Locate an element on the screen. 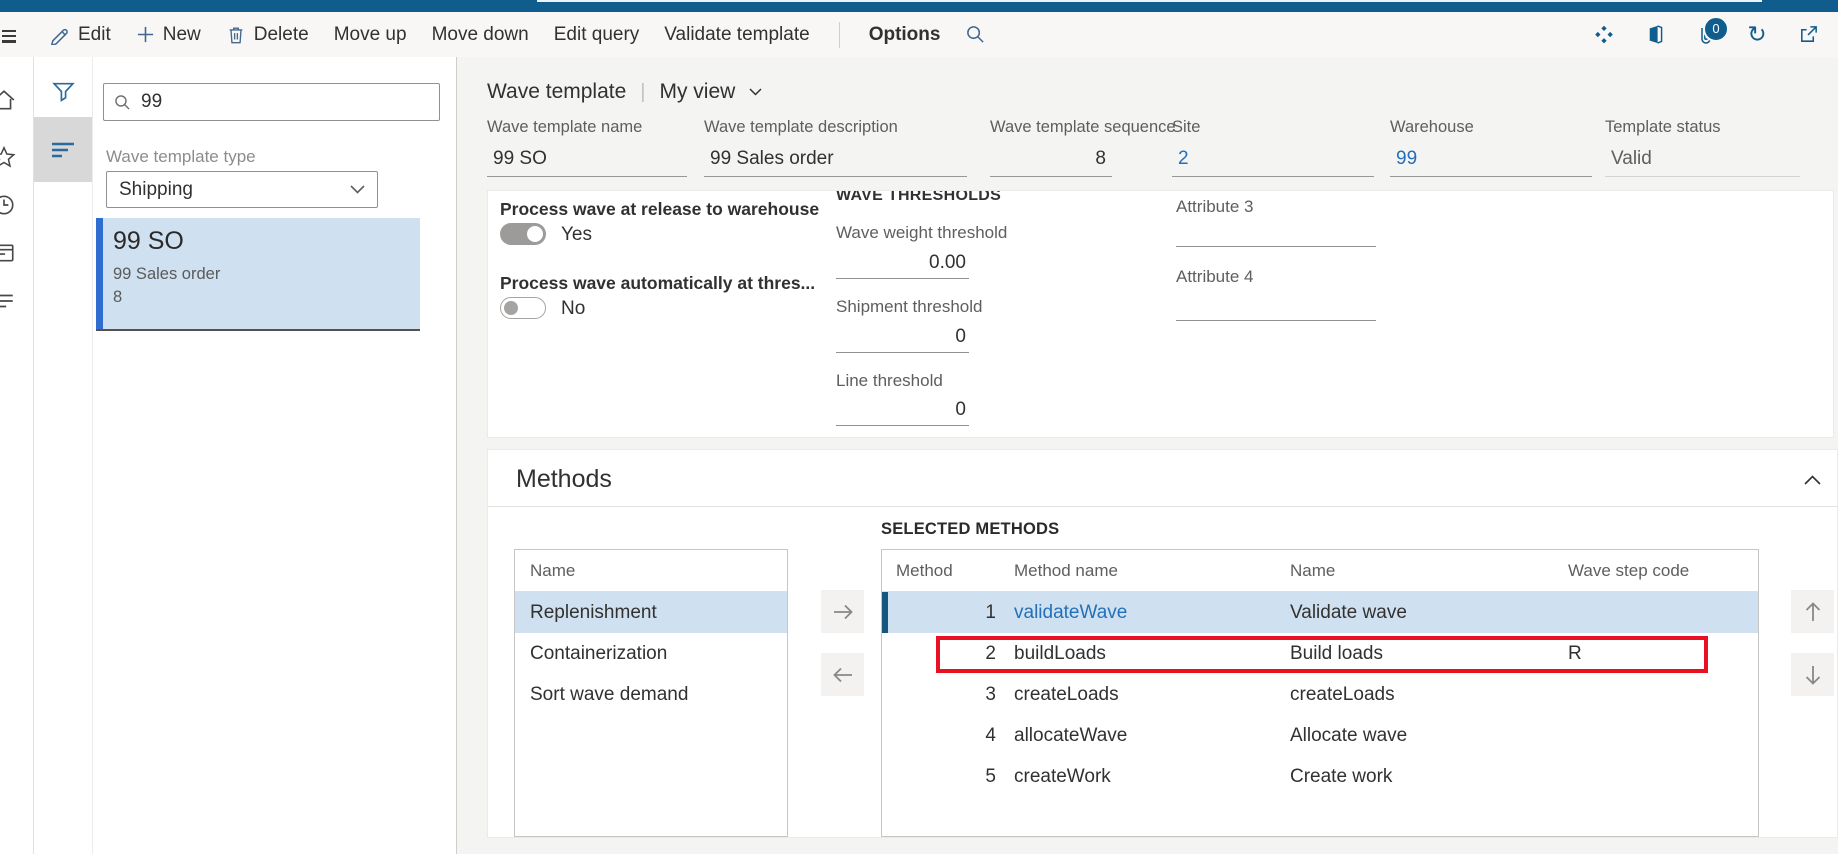 Image resolution: width=1838 pixels, height=854 pixels. column-header: Method name is located at coordinates (1138, 570).